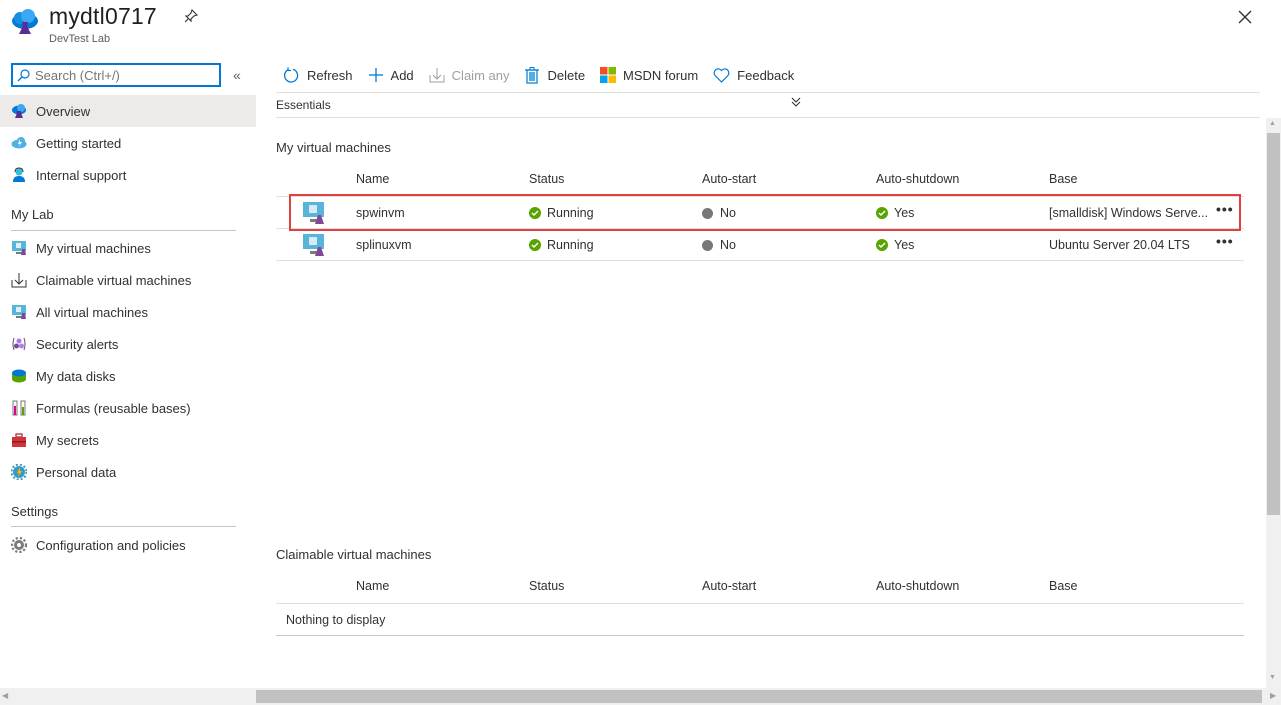  I want to click on sidebar-item-label: My virtual machines, so click(93, 248).